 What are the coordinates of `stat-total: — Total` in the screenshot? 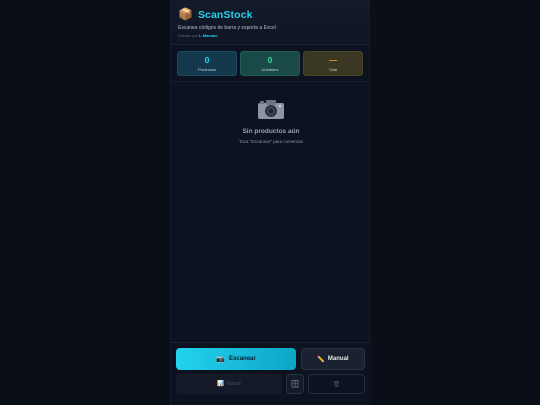 It's located at (333, 63).